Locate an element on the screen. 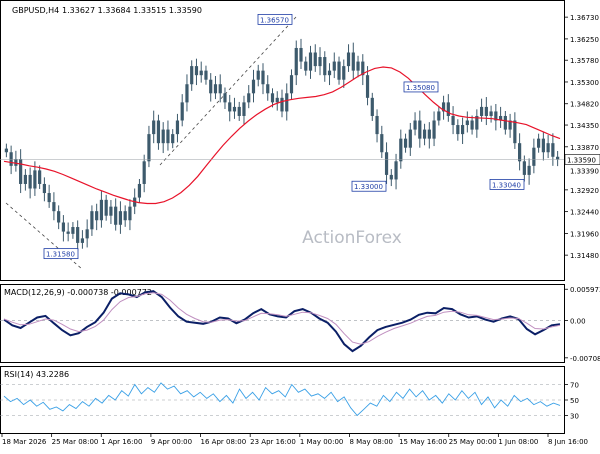 Image resolution: width=600 pixels, height=454 pixels. macd-tick-label: 0.005973 is located at coordinates (585, 290).